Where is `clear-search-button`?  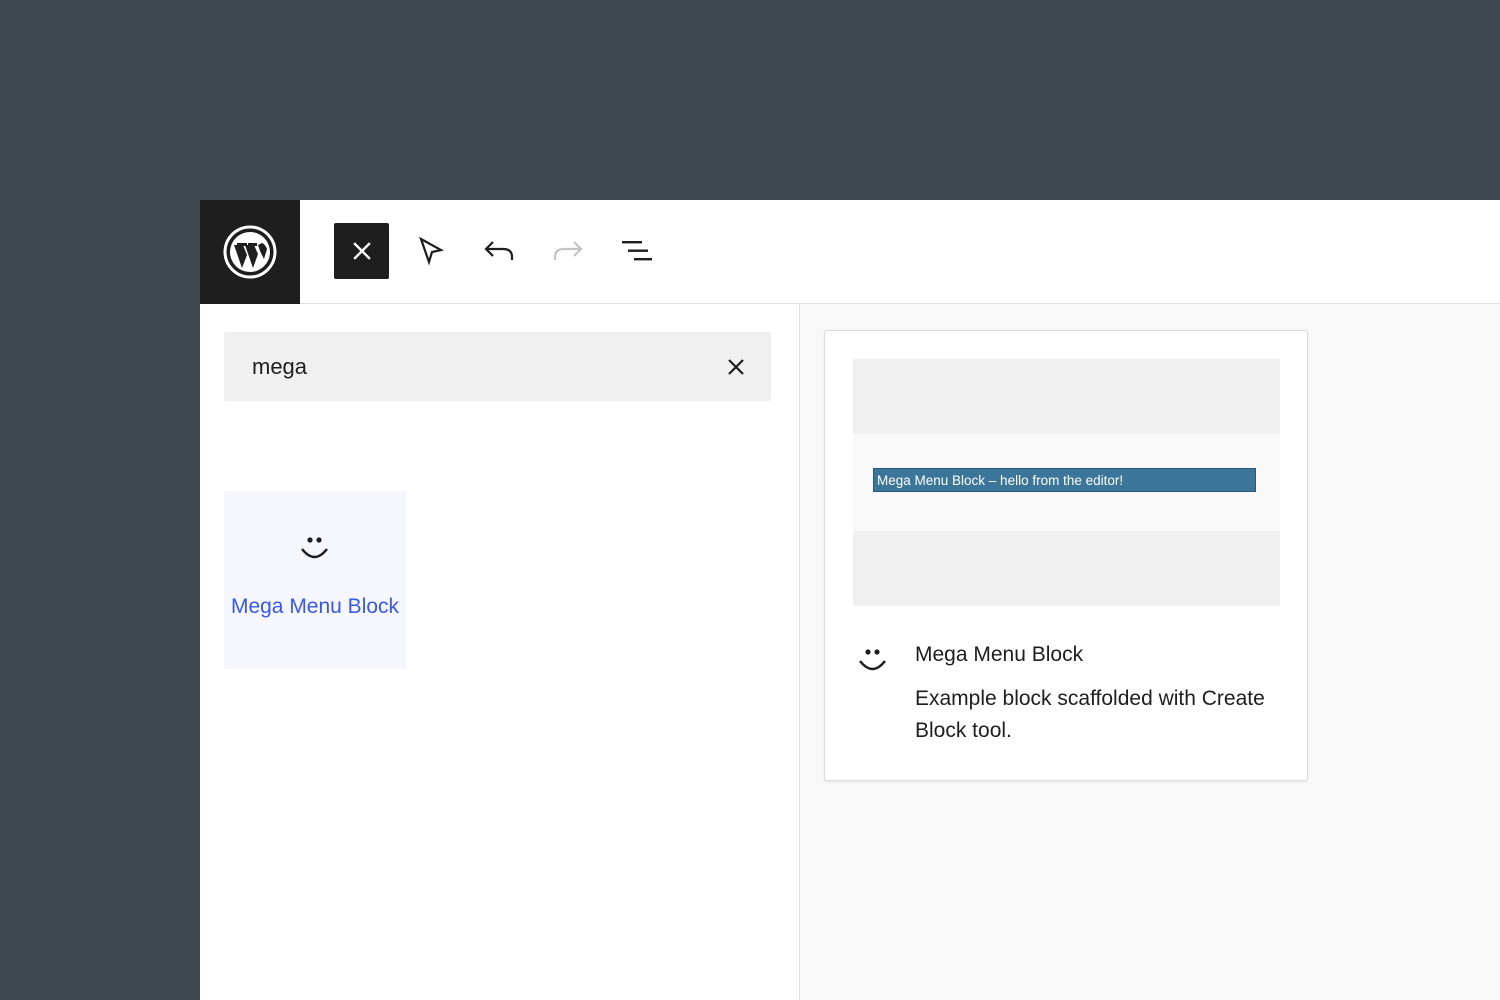 clear-search-button is located at coordinates (736, 367).